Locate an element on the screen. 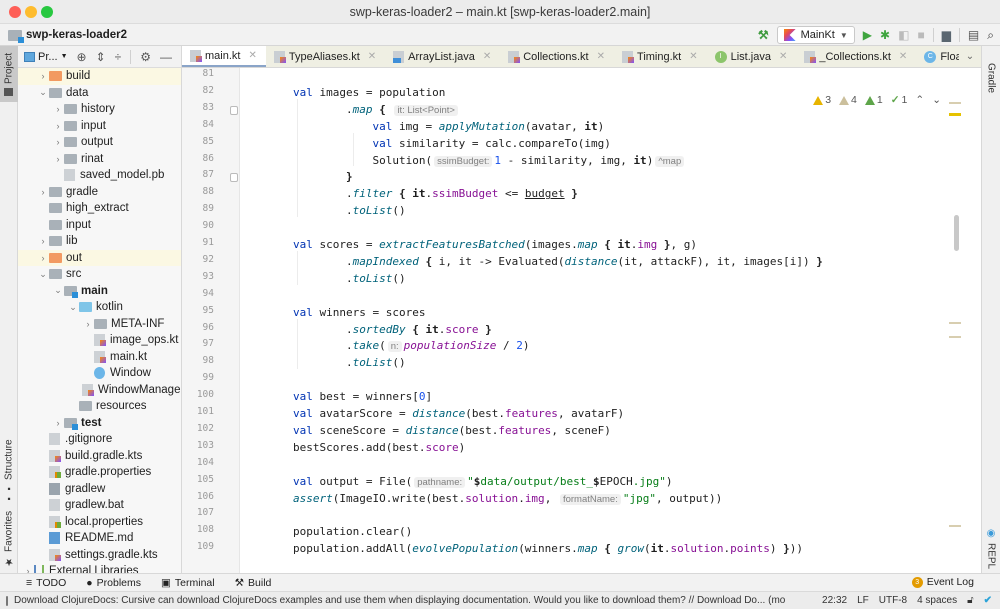  tree-item: local.properties is located at coordinates (99, 522).